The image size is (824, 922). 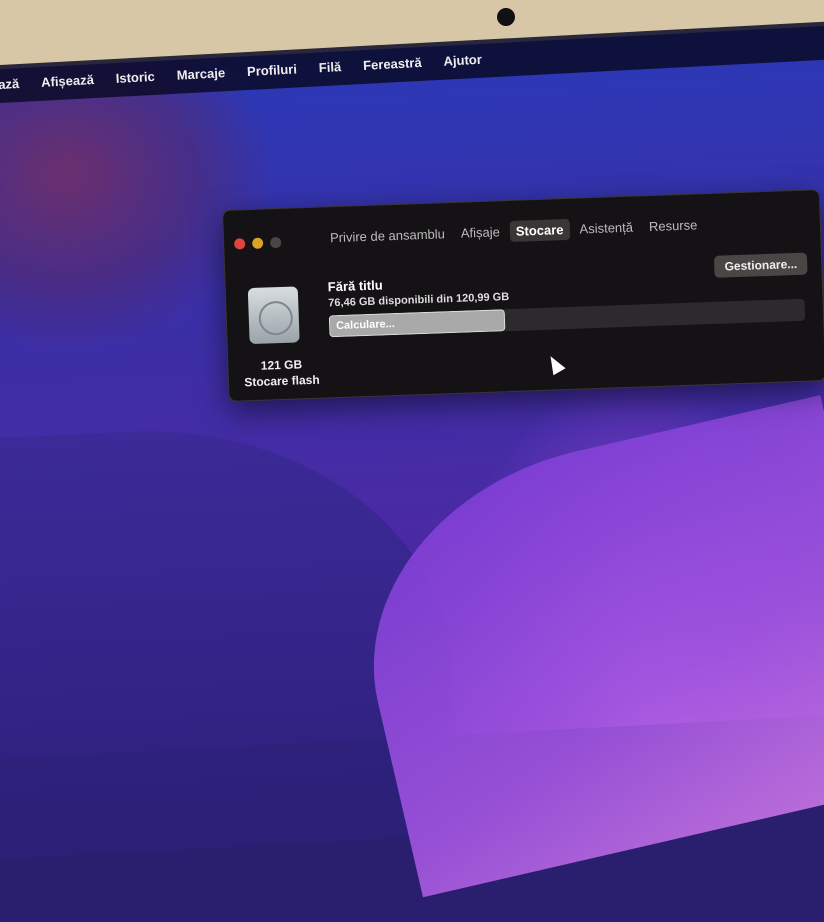 What do you see at coordinates (272, 70) in the screenshot?
I see `menu-profiles: Profiluri` at bounding box center [272, 70].